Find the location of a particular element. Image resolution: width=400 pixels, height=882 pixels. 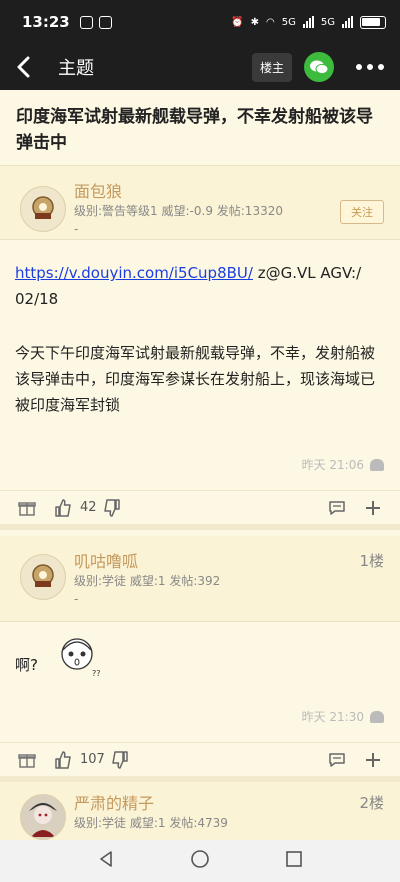

wechat-share-icon is located at coordinates (319, 67).